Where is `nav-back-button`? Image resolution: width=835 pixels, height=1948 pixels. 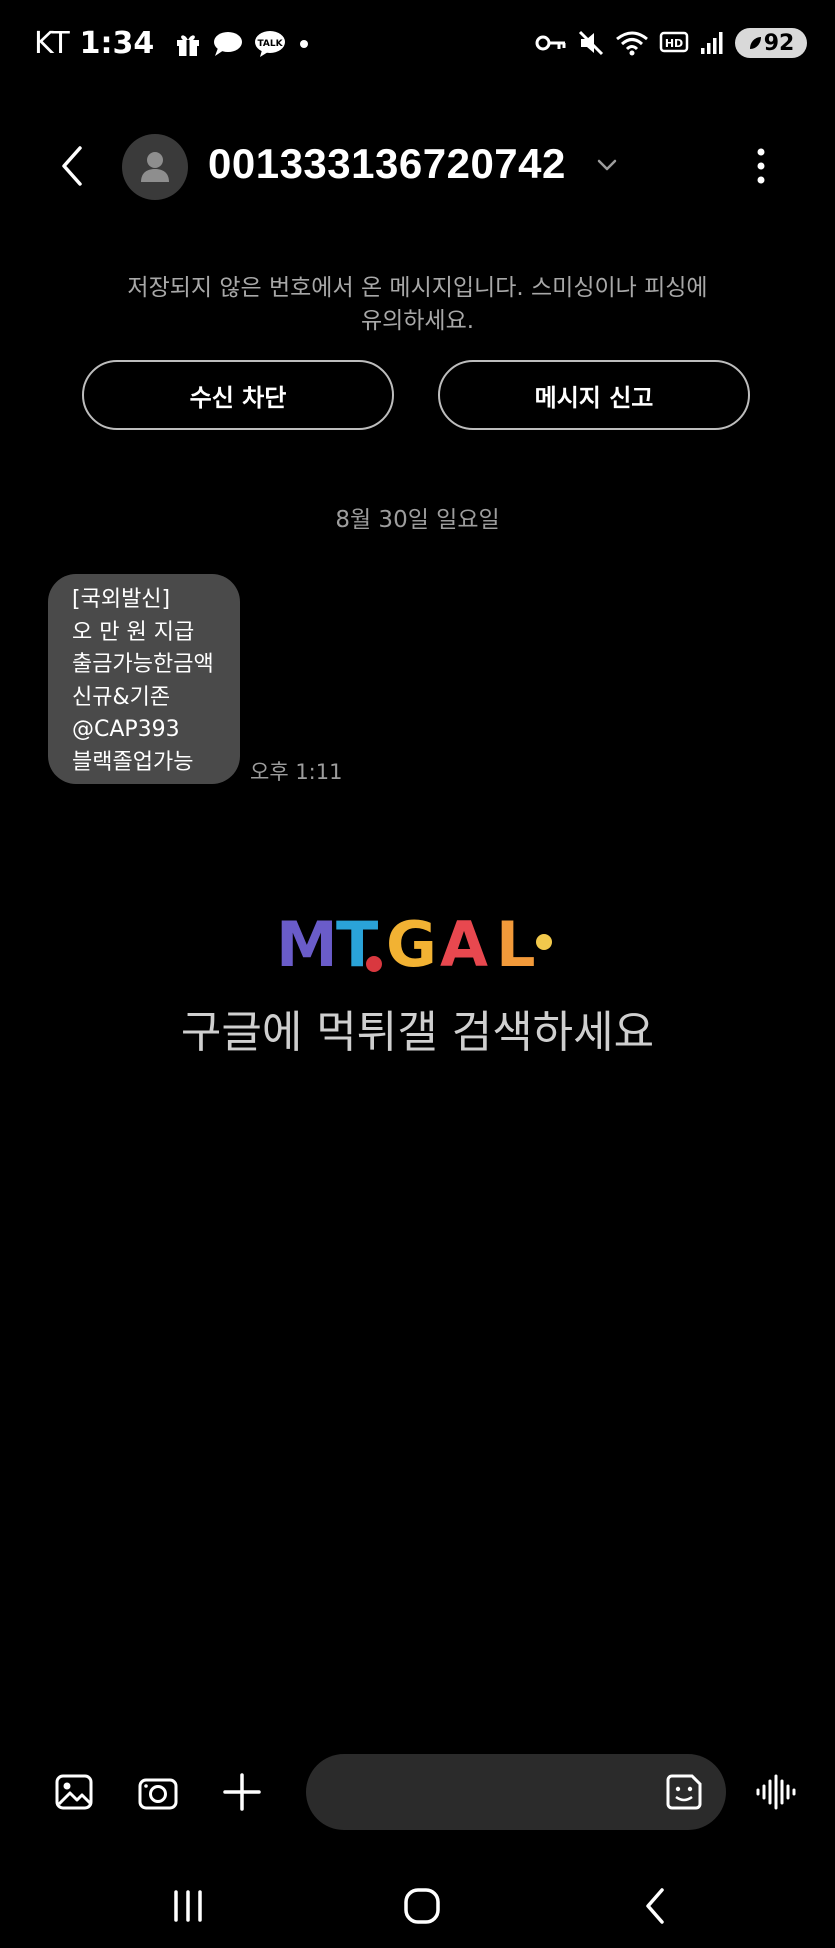
nav-back-button is located at coordinates (656, 1906).